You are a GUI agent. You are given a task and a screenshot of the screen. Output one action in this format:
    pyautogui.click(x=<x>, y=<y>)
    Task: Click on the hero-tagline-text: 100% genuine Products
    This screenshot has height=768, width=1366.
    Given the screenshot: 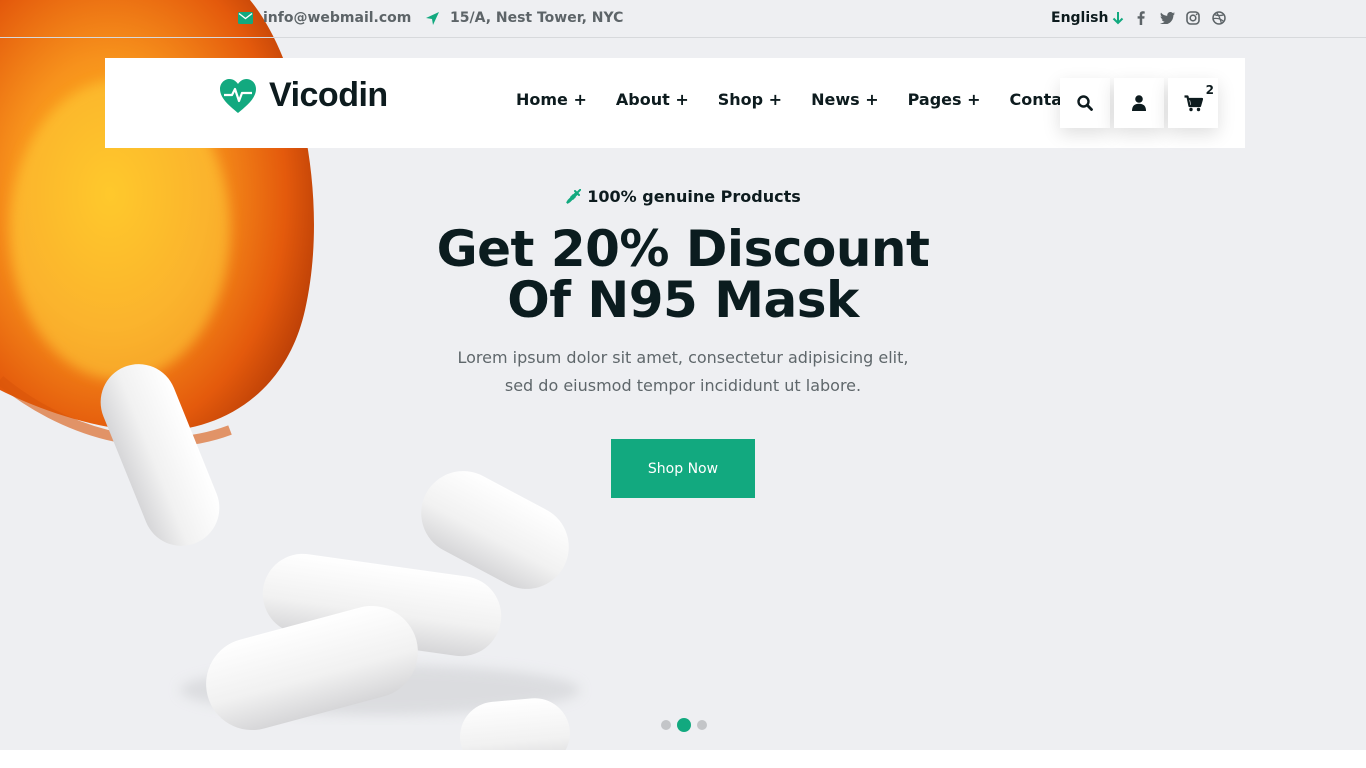 What is the action you would take?
    pyautogui.click(x=694, y=196)
    